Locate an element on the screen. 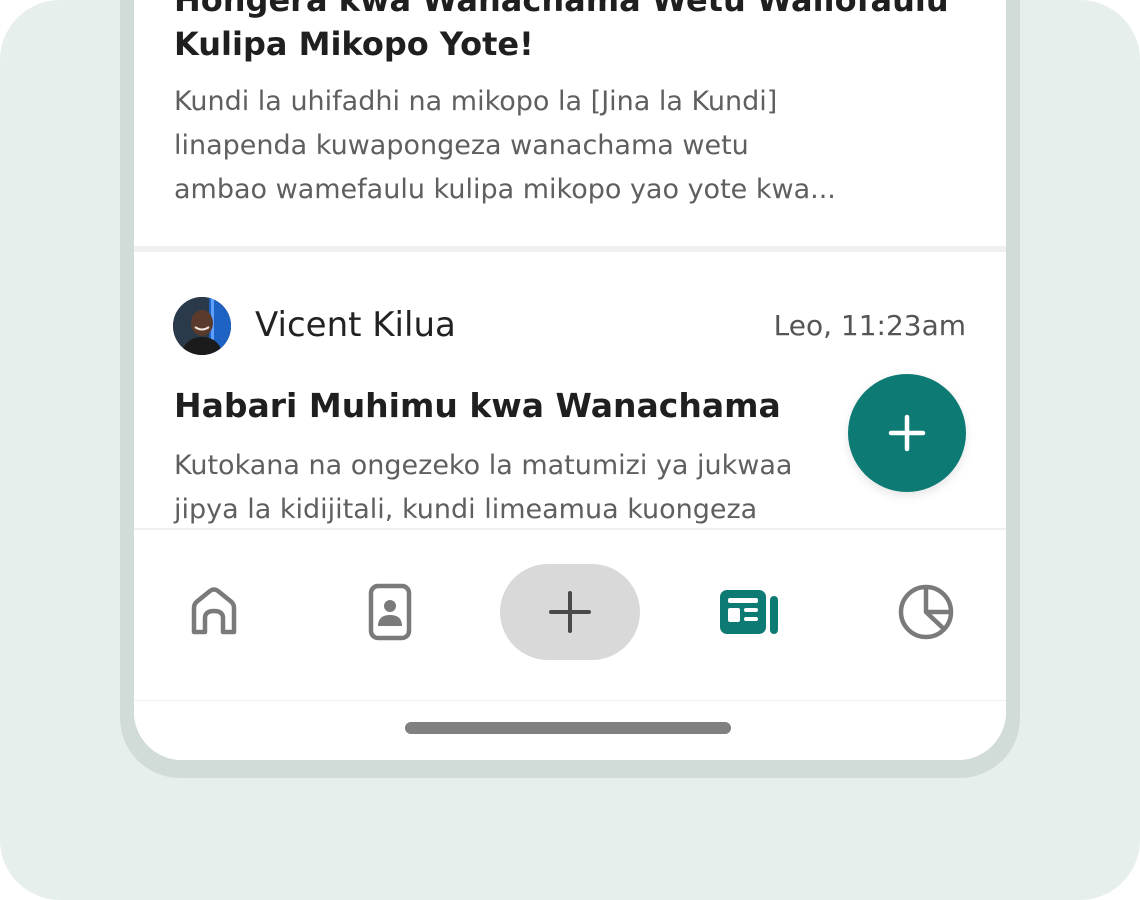 This screenshot has height=900, width=1140. contact-card-icon is located at coordinates (390, 612).